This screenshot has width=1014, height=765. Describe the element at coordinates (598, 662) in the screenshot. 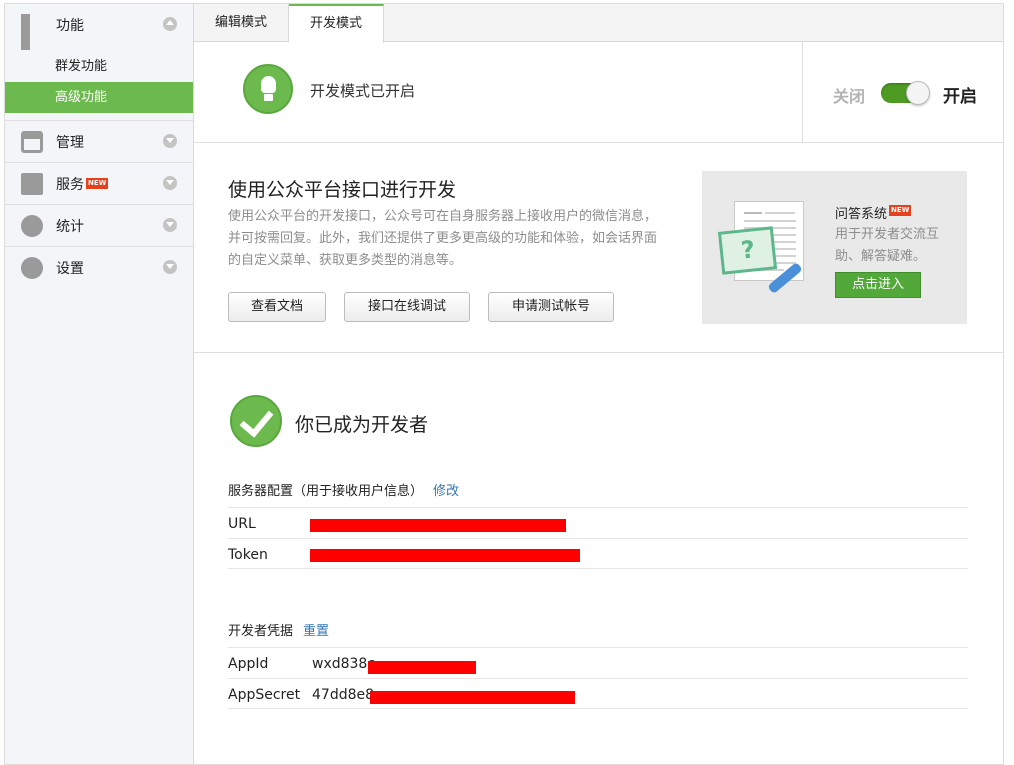

I see `appid-row: AppId wxd838c` at that location.